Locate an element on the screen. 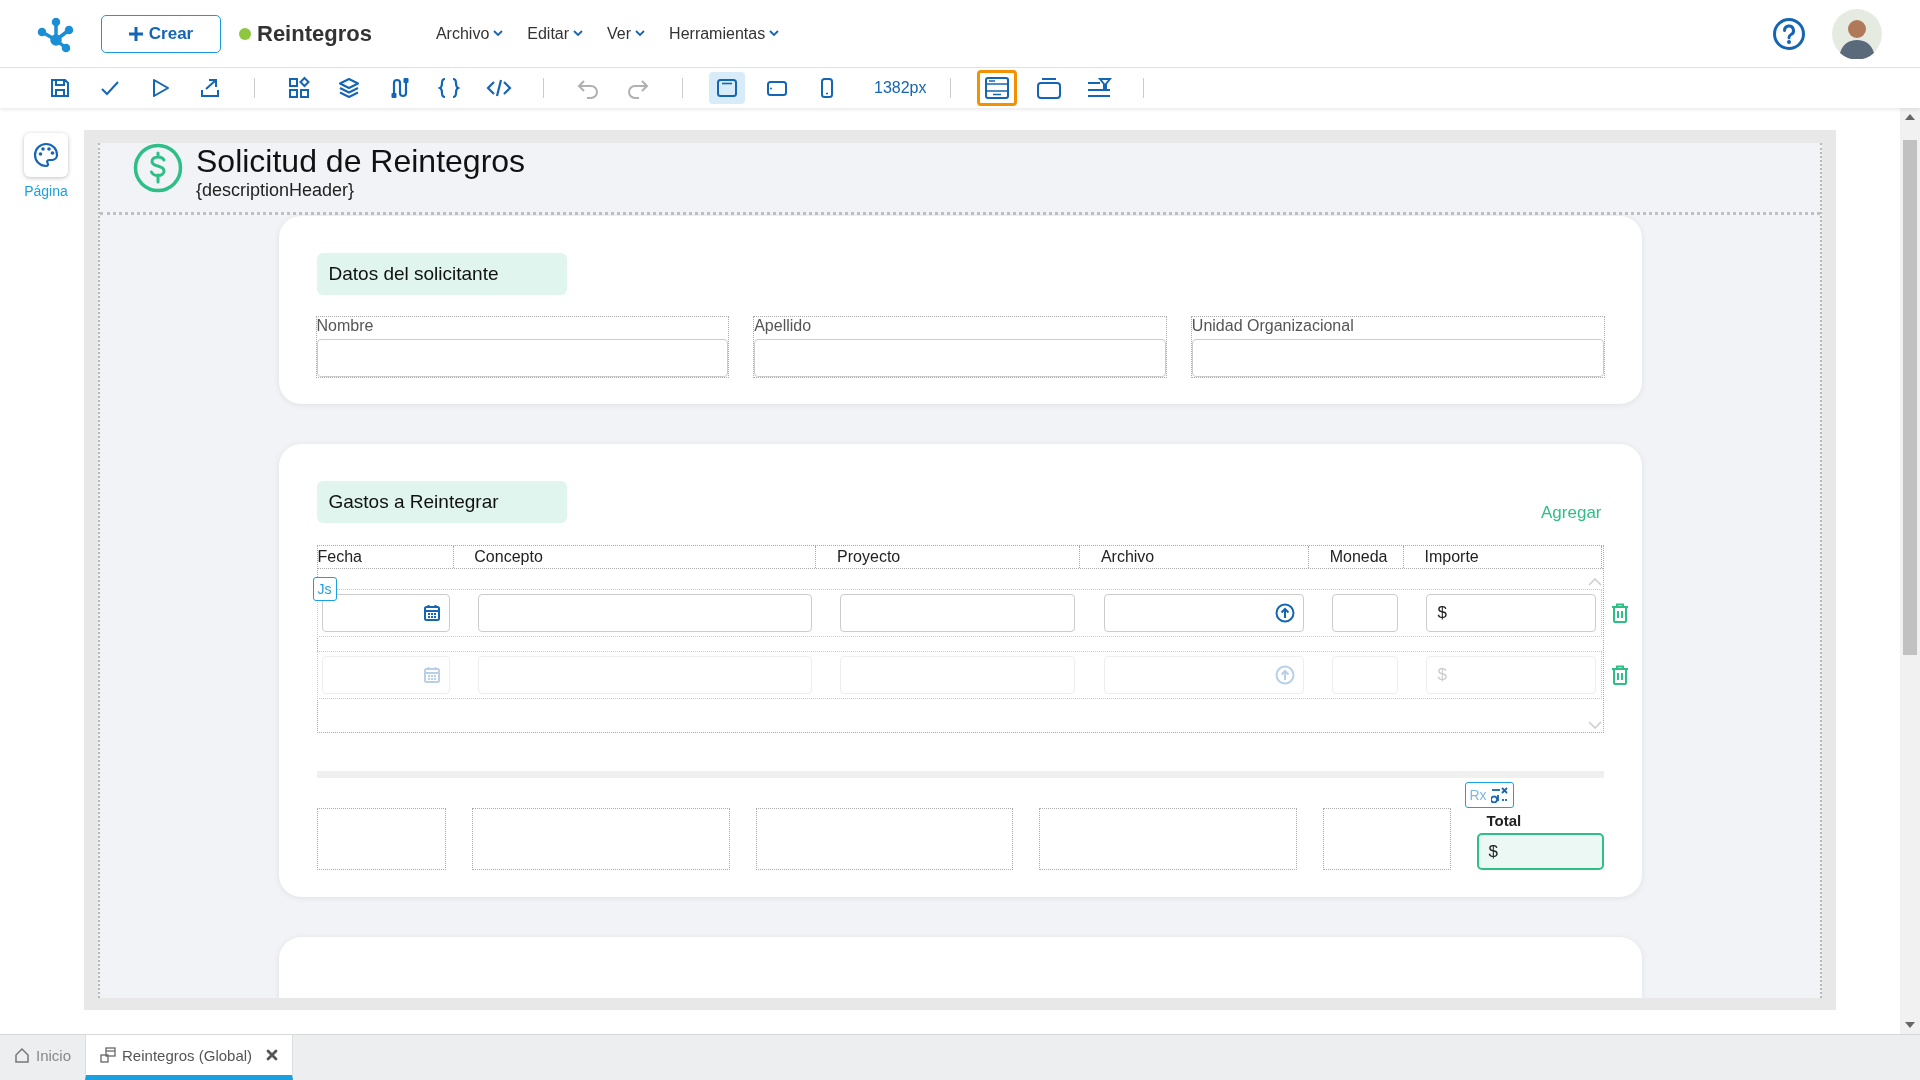  form-description: {descriptionHeader} is located at coordinates (276, 190).